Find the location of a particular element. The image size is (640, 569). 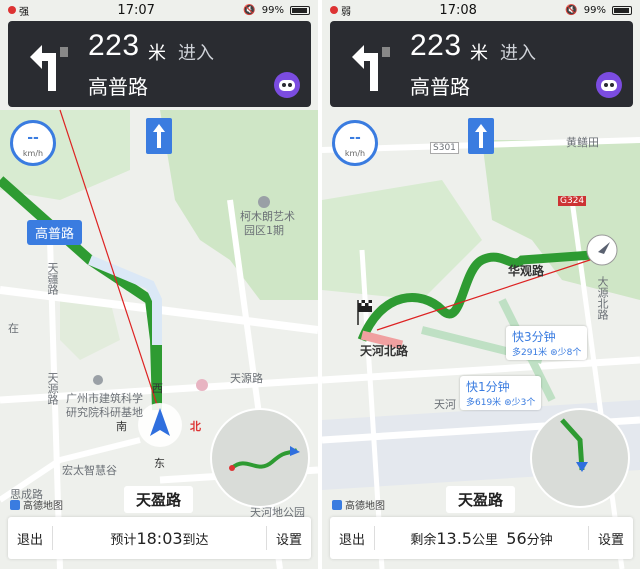

signal-indicator: 强 is located at coordinates (18, 10).